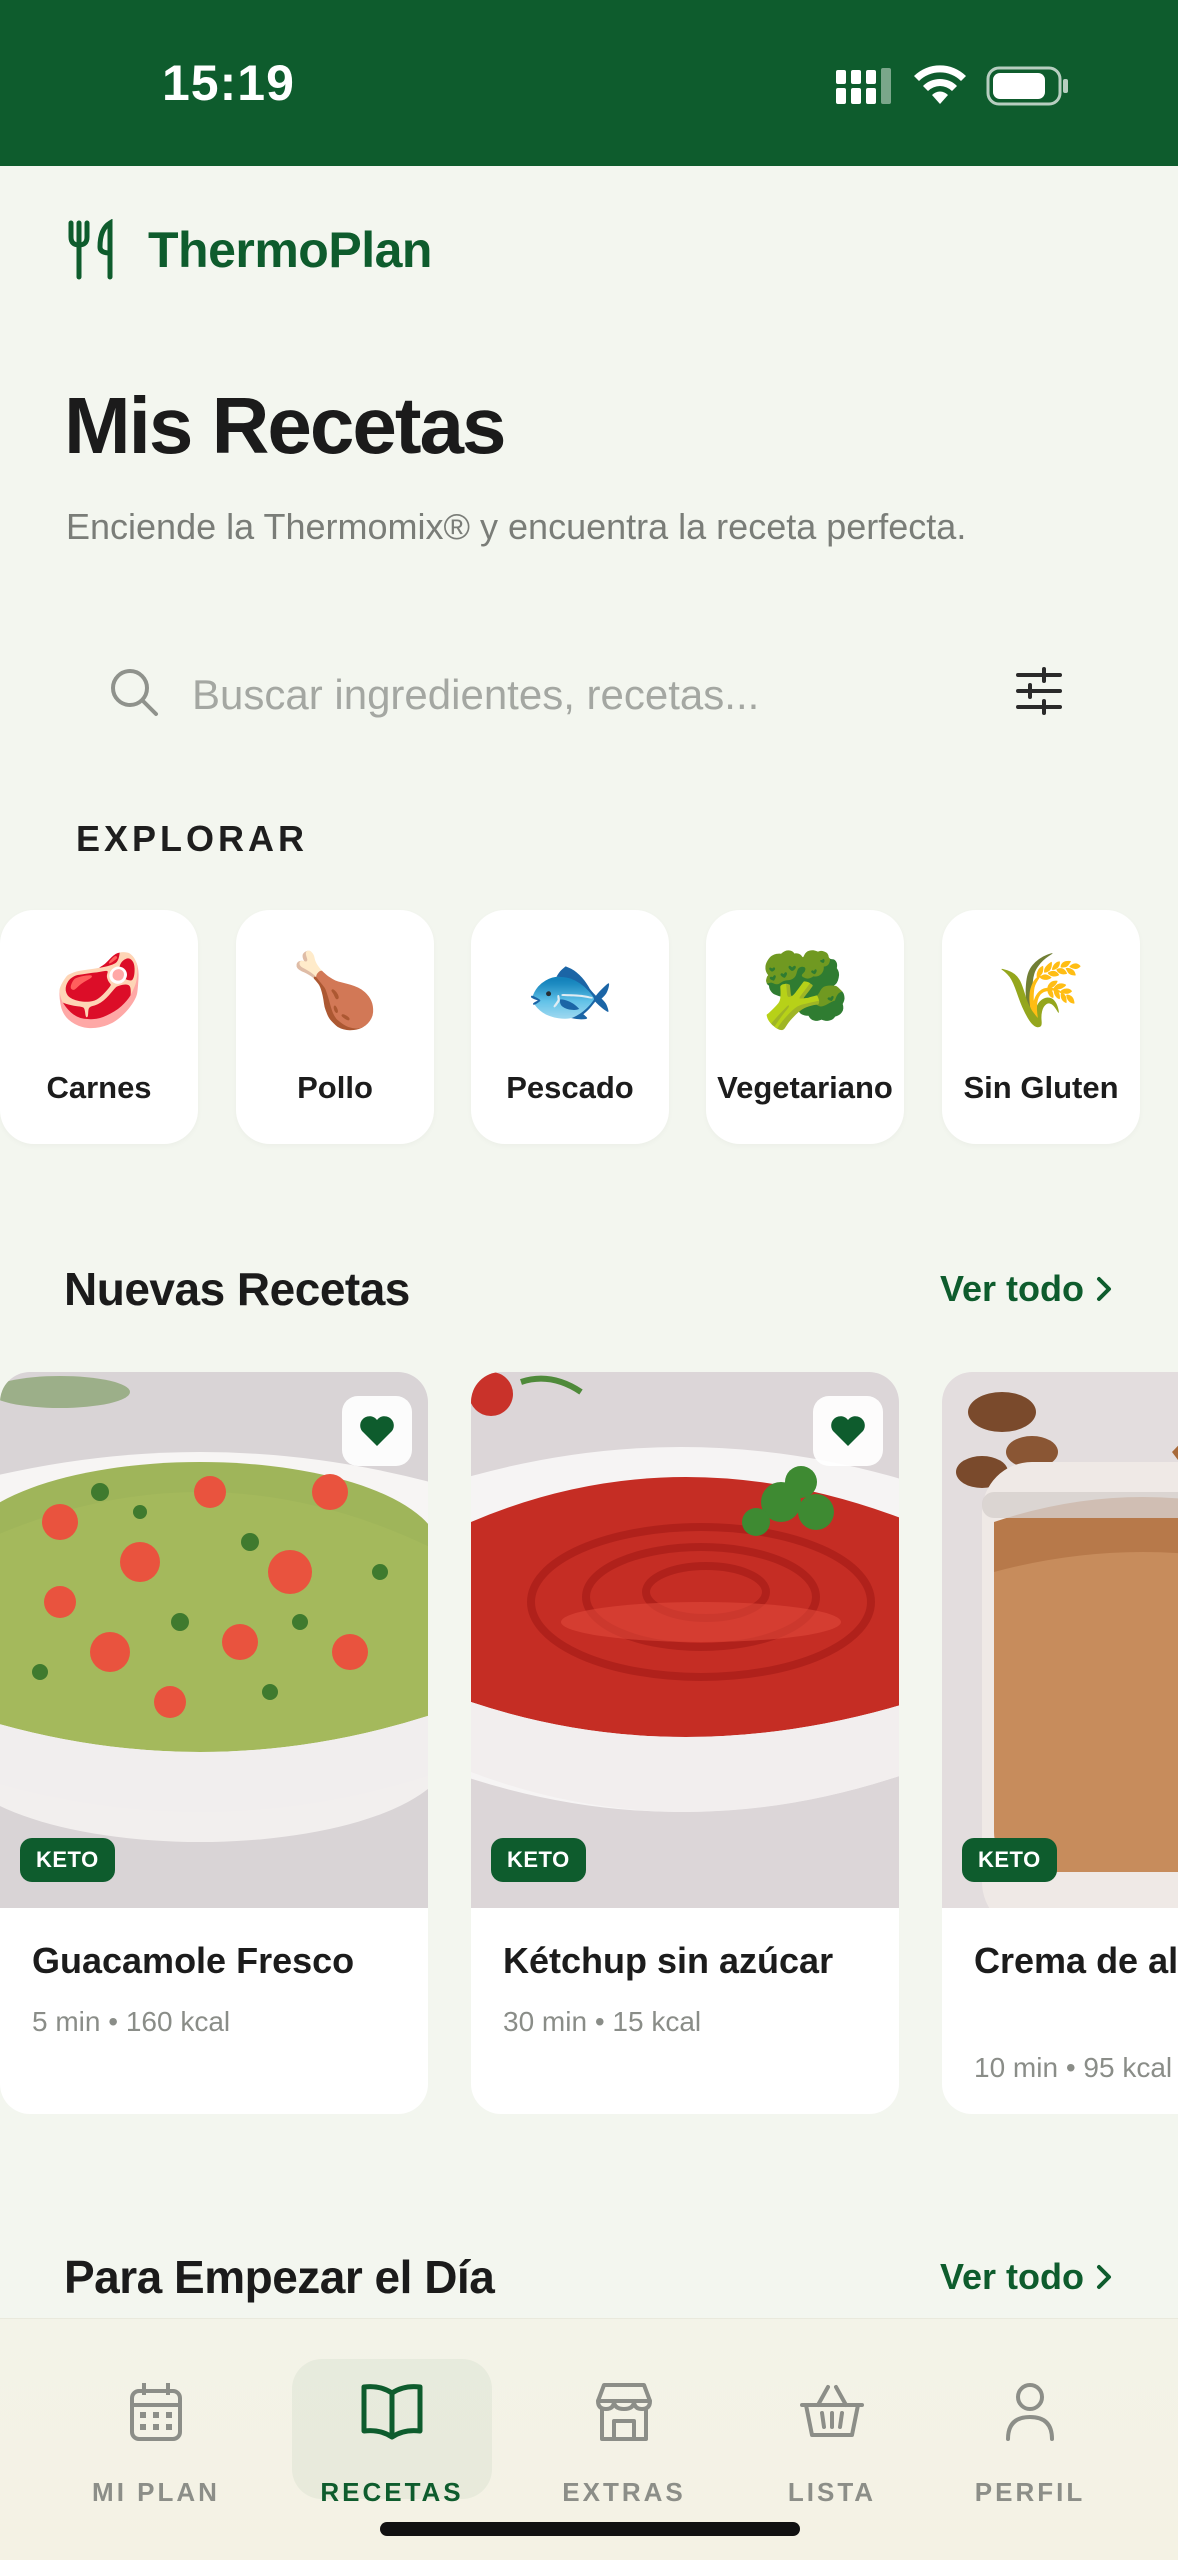  Describe the element at coordinates (1030, 2492) in the screenshot. I see `tab-label: PERFIL` at that location.